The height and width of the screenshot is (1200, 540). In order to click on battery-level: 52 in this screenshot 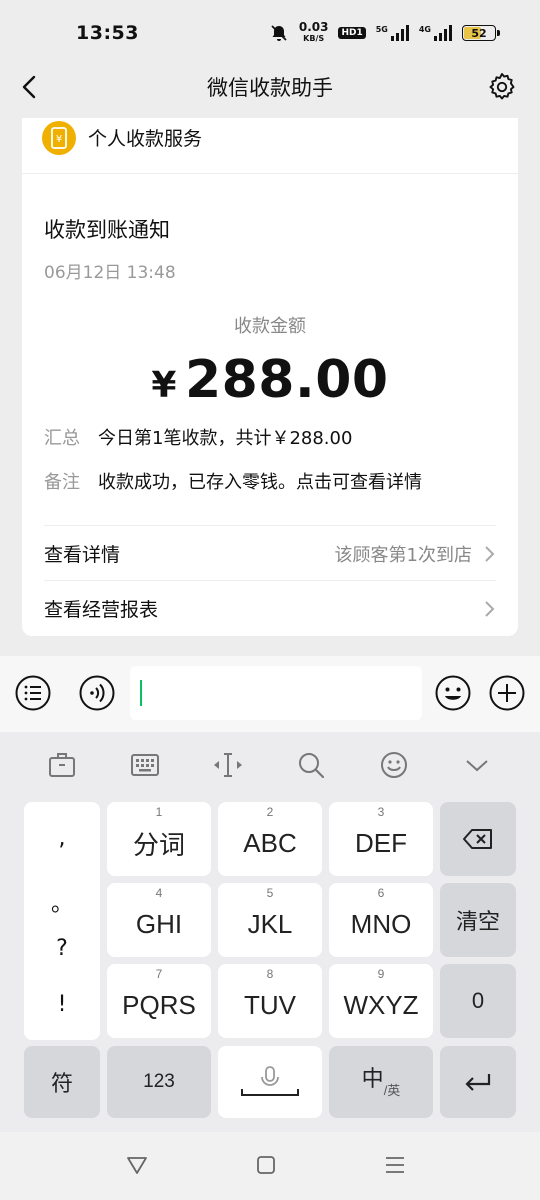, I will do `click(479, 33)`.